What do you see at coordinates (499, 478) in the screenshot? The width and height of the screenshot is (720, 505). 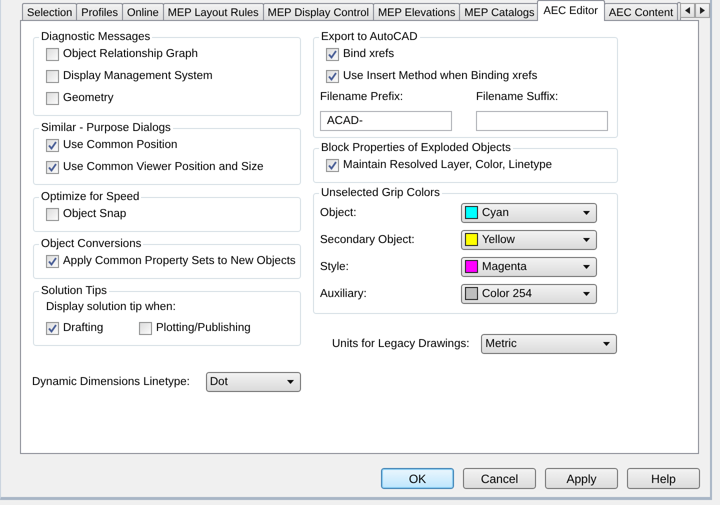 I see `dialog-button: Cancel` at bounding box center [499, 478].